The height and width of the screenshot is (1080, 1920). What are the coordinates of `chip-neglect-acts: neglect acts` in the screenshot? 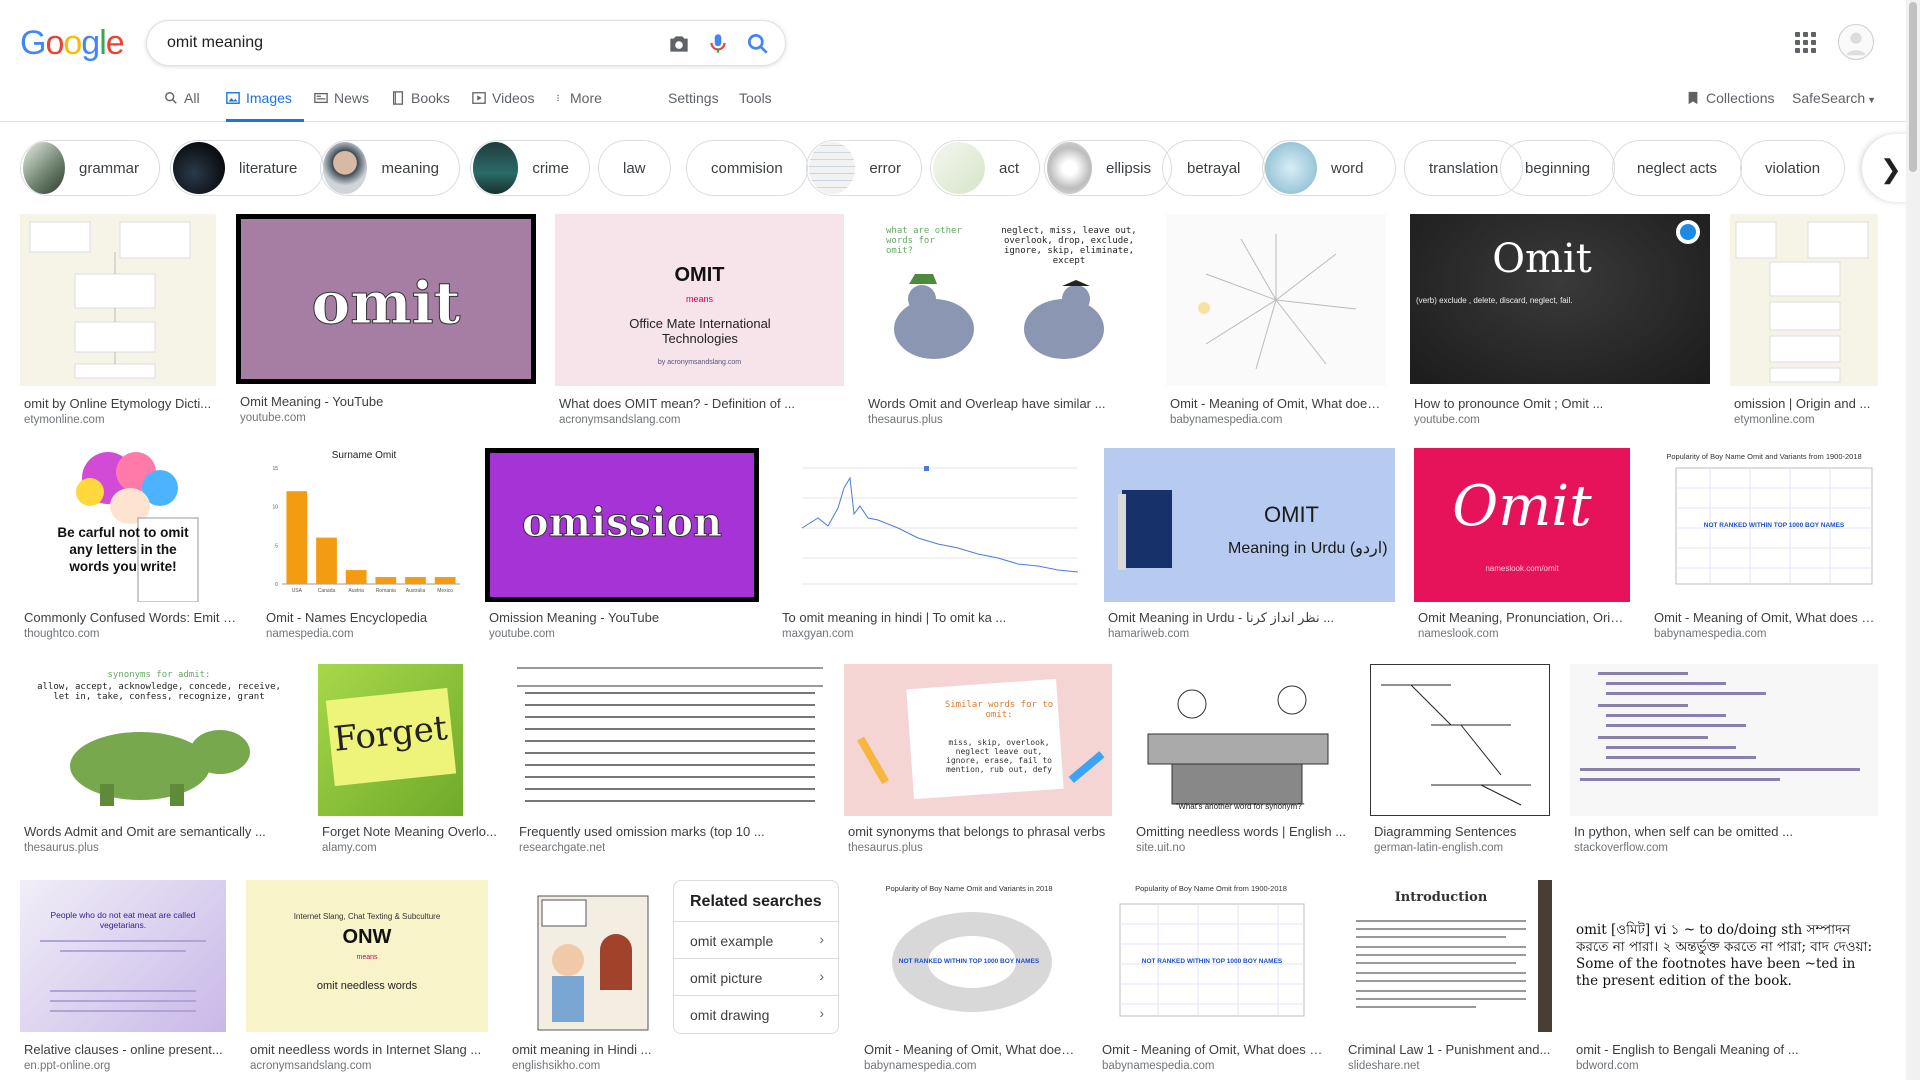 It's located at (1677, 168).